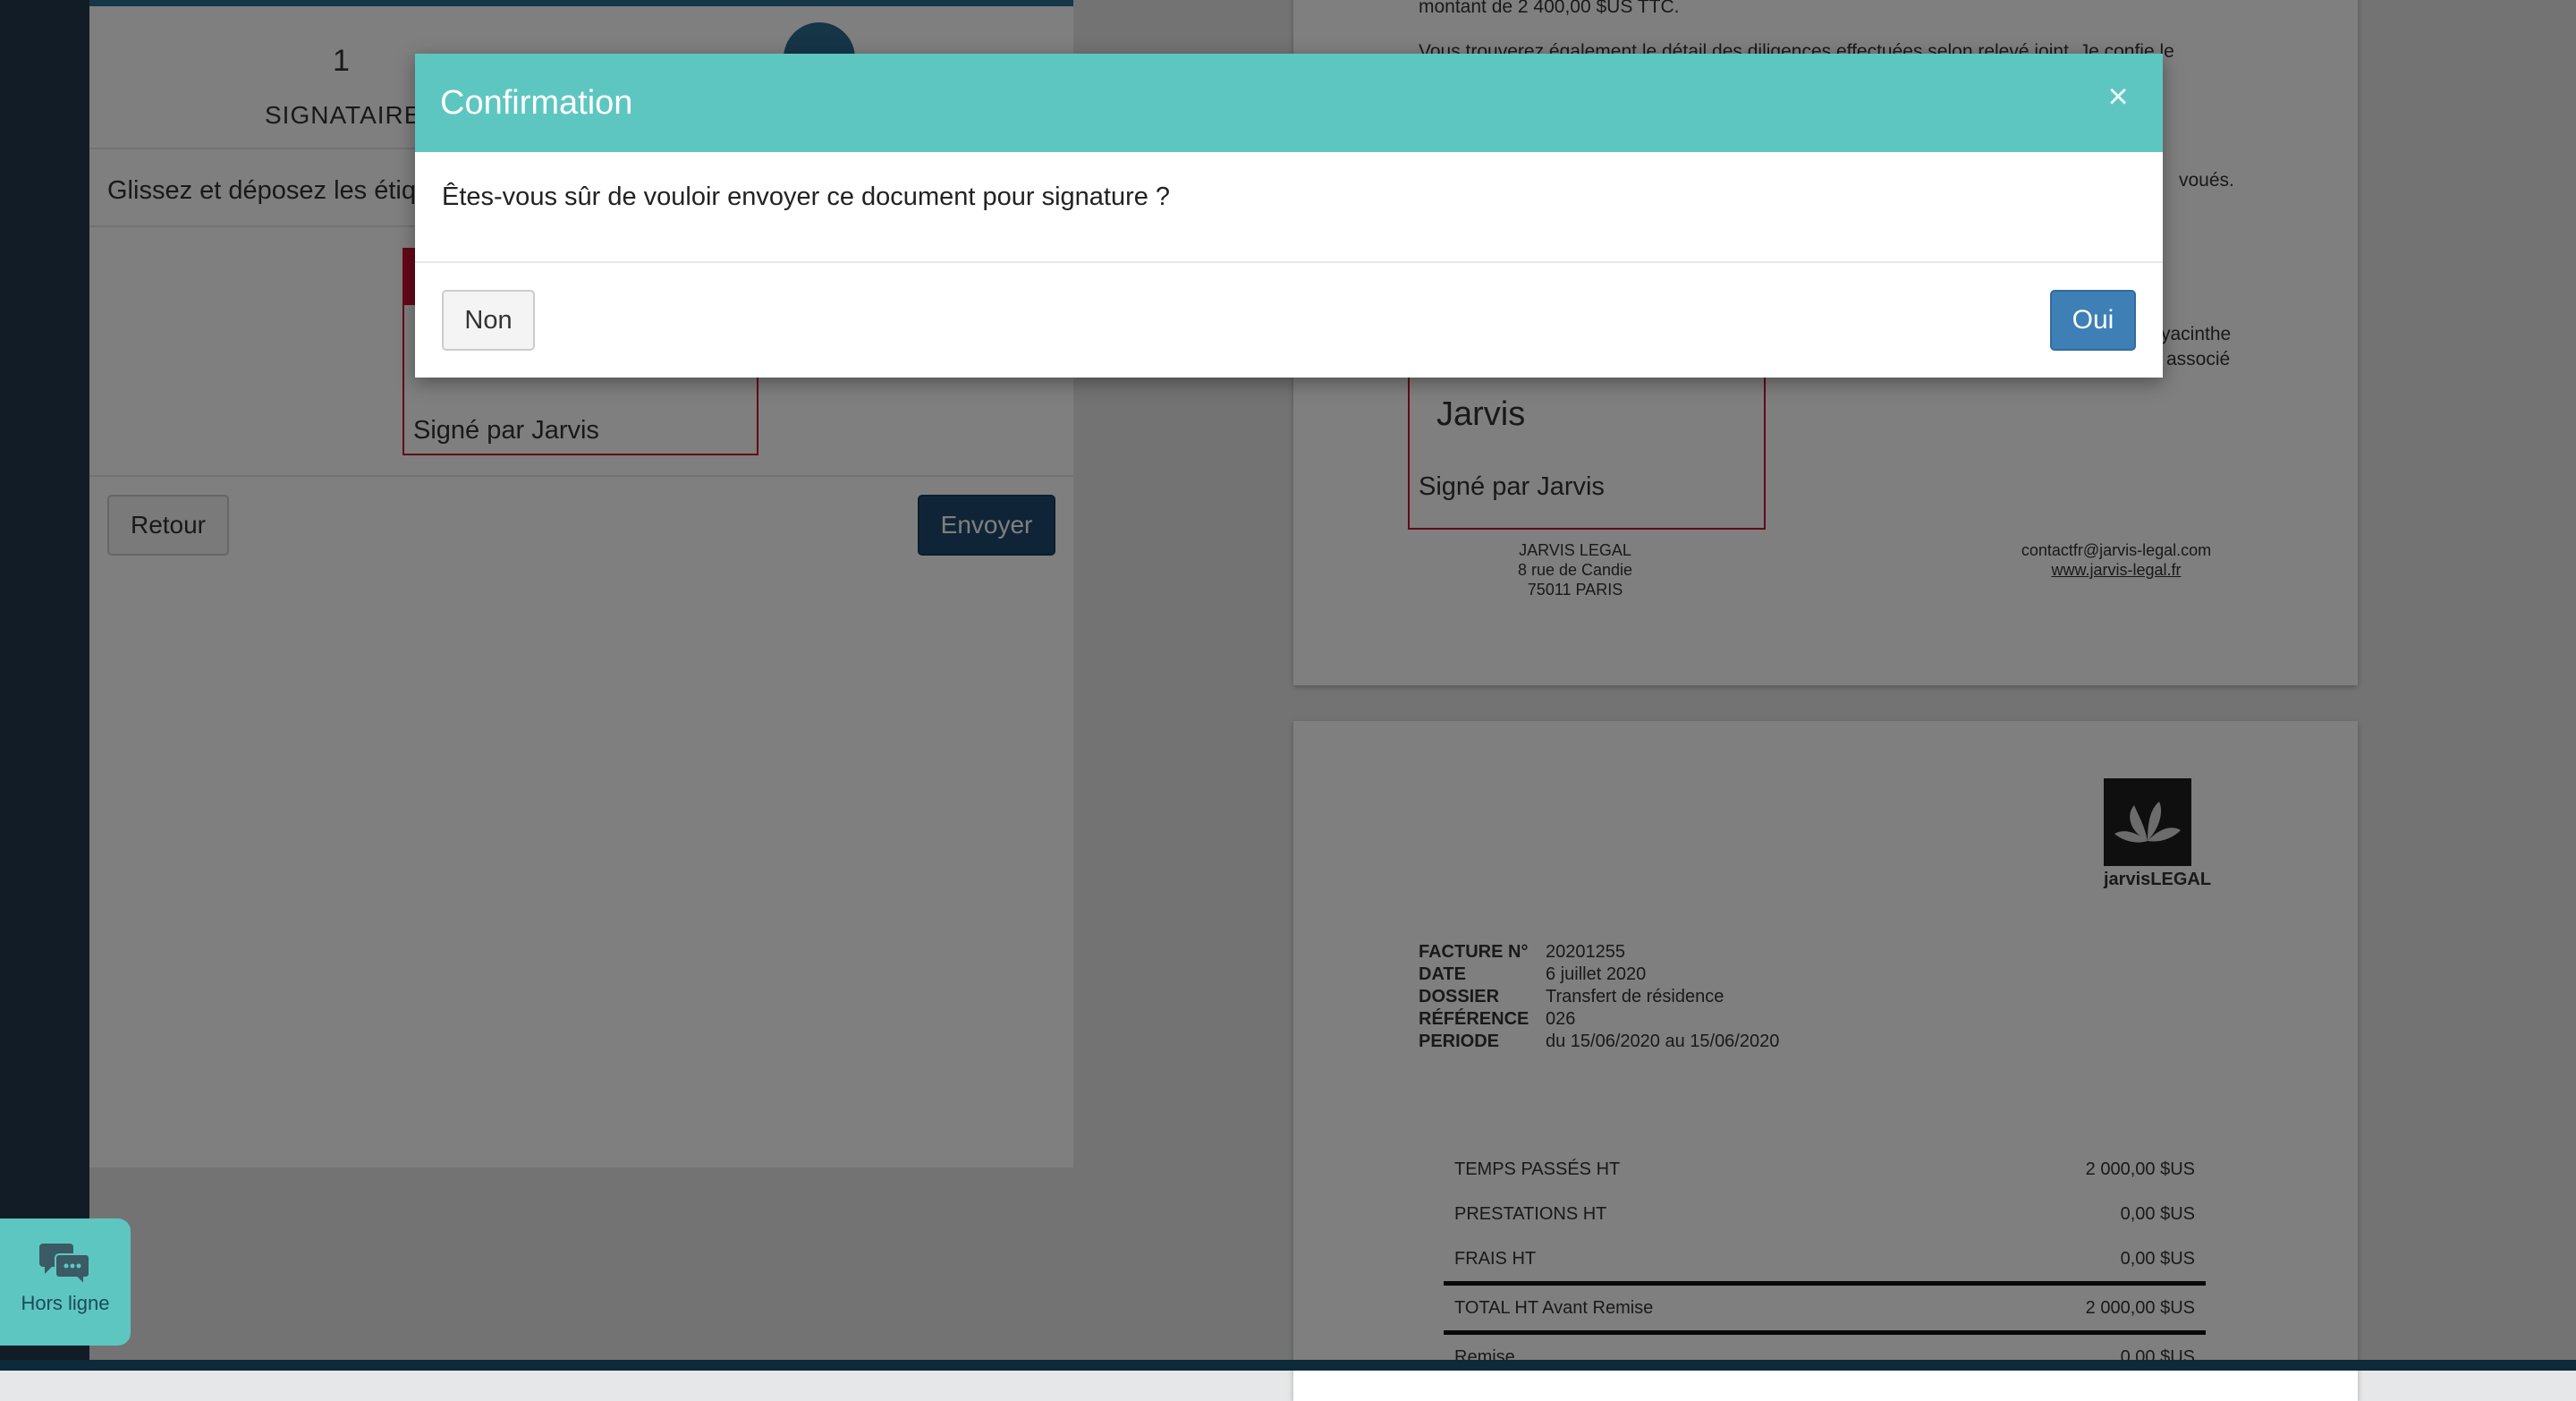 Image resolution: width=2576 pixels, height=1401 pixels. Describe the element at coordinates (1289, 103) in the screenshot. I see `modal-header: Confirmation ×` at that location.